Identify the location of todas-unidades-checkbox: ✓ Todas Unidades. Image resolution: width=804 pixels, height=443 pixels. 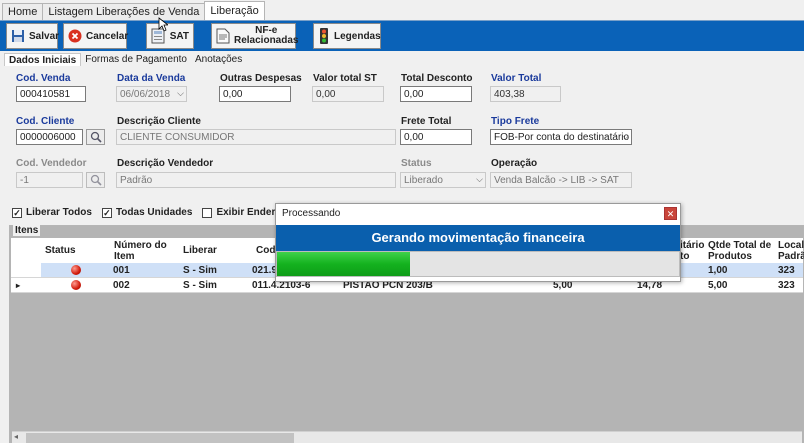
(147, 212).